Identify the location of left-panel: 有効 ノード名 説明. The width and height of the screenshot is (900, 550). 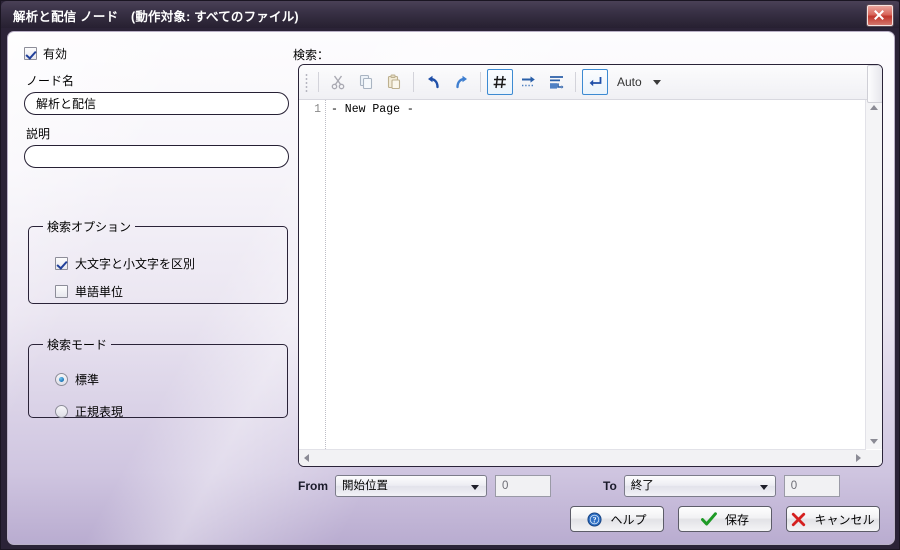
(158, 106).